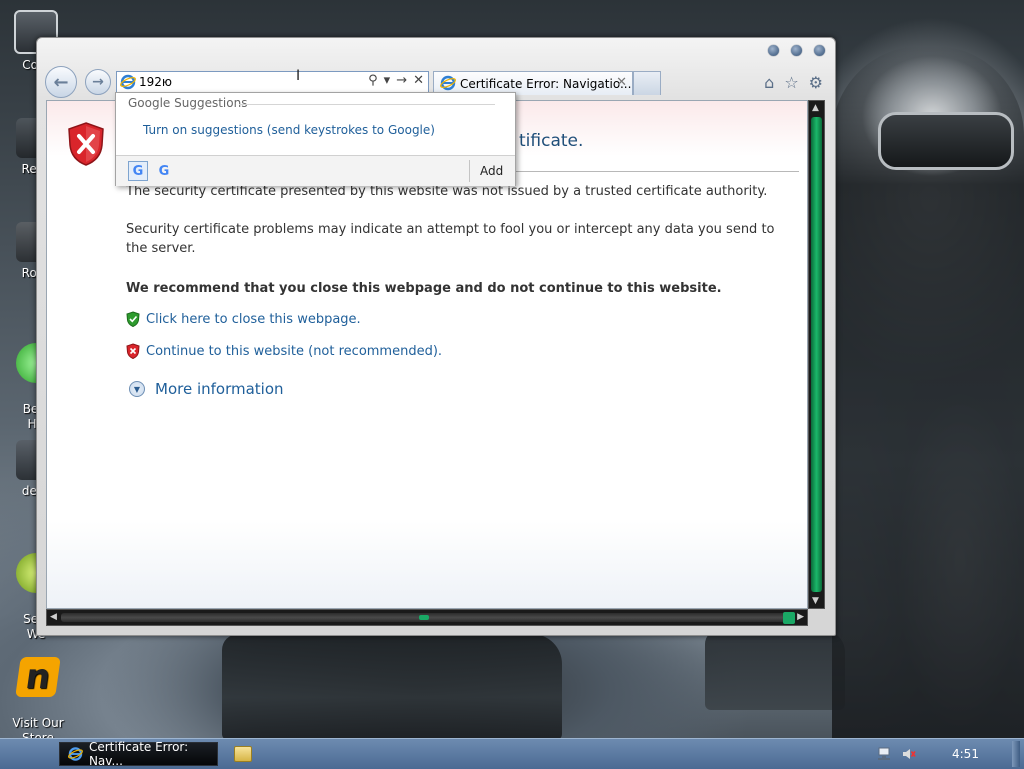 The height and width of the screenshot is (769, 1024). I want to click on error-shield-icon, so click(86, 144).